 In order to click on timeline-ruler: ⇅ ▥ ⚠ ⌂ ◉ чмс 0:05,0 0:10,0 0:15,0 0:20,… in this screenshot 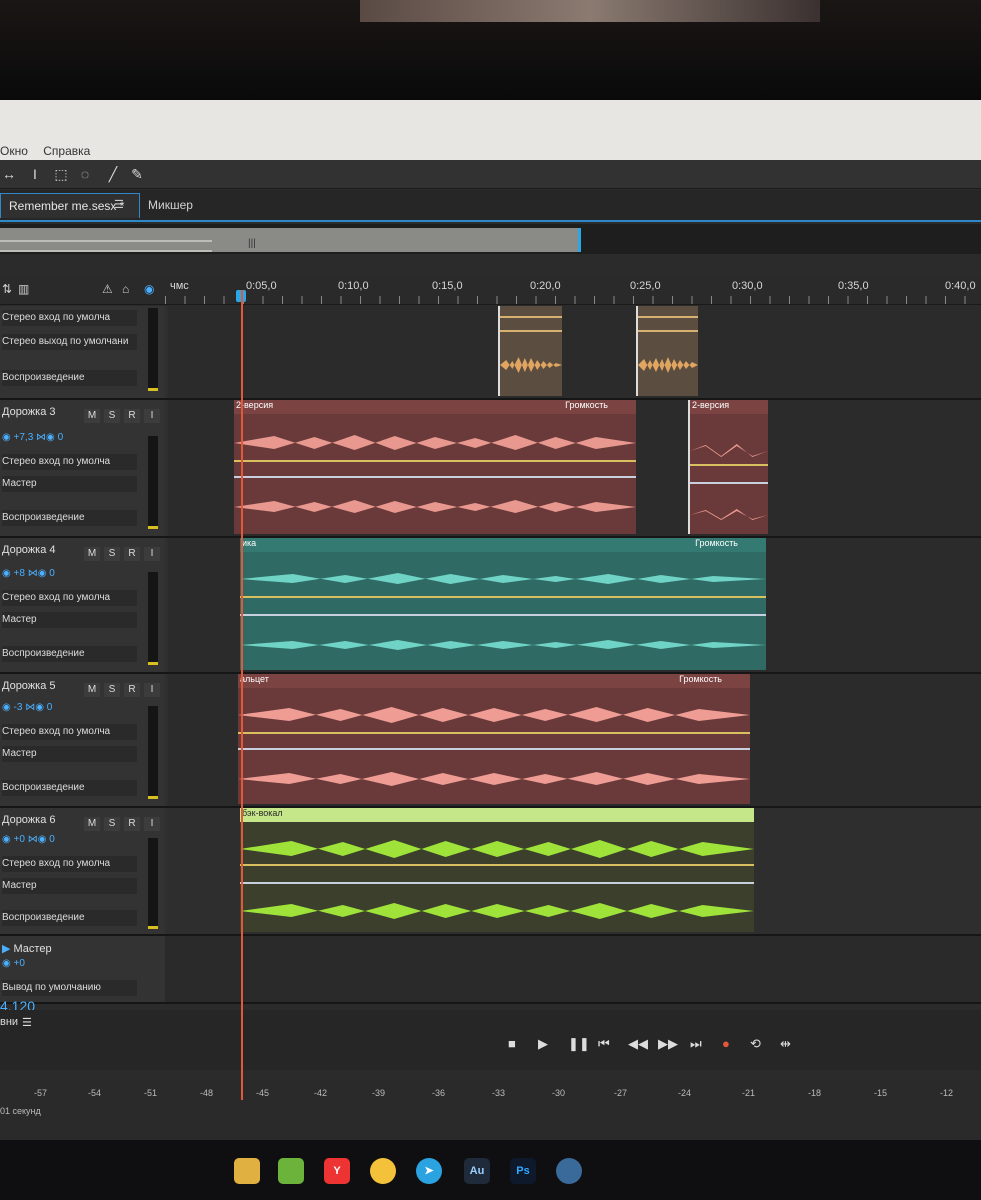, I will do `click(490, 290)`.